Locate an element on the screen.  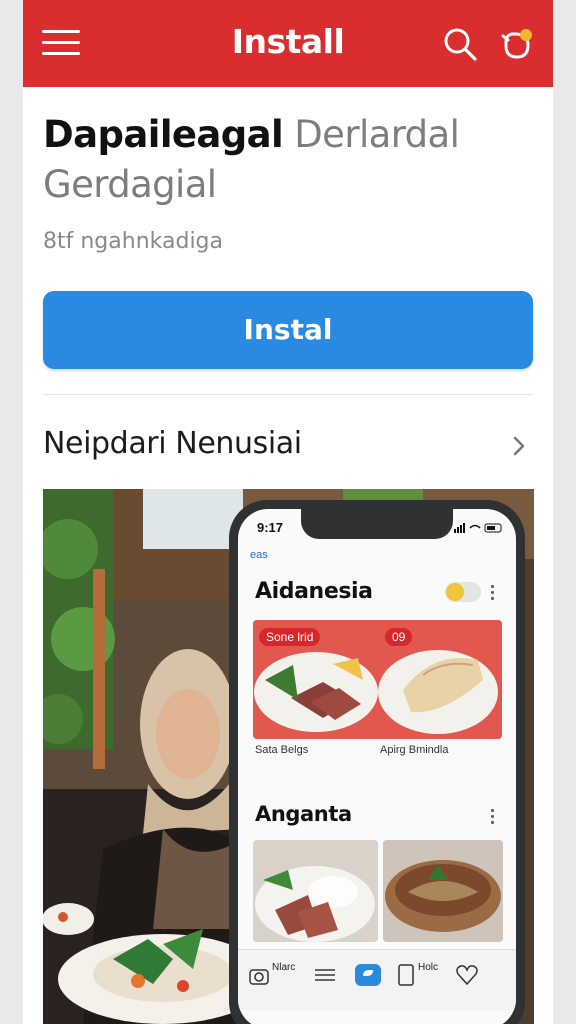
app-subtitle: 8tf ngahnkadiga is located at coordinates (133, 241).